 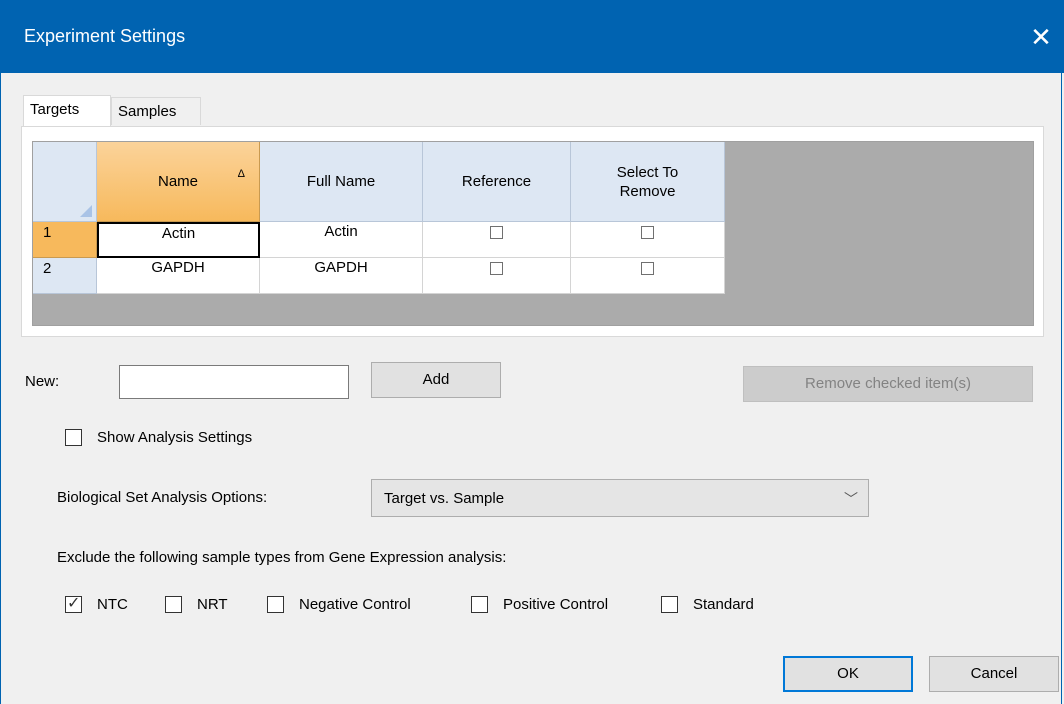 I want to click on show-analysis-label: Show Analysis Settings, so click(x=175, y=437).